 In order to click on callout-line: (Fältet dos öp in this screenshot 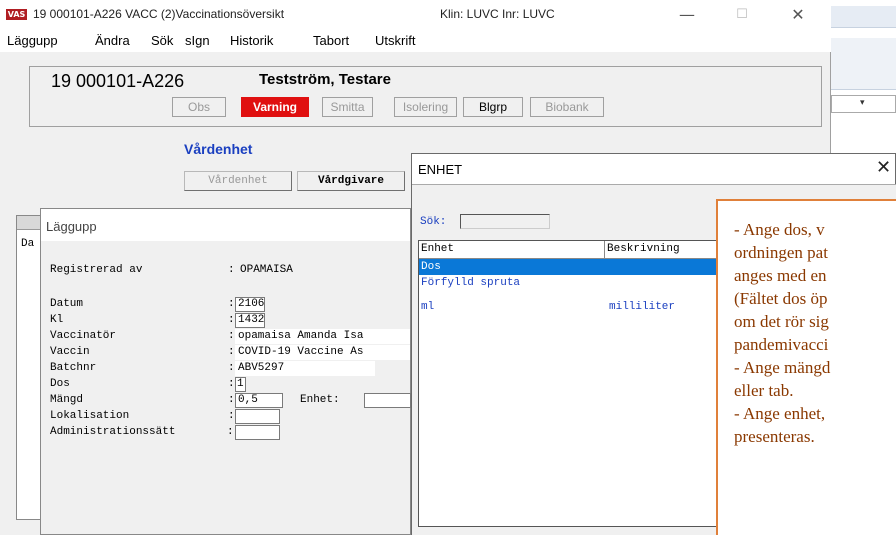, I will do `click(781, 298)`.